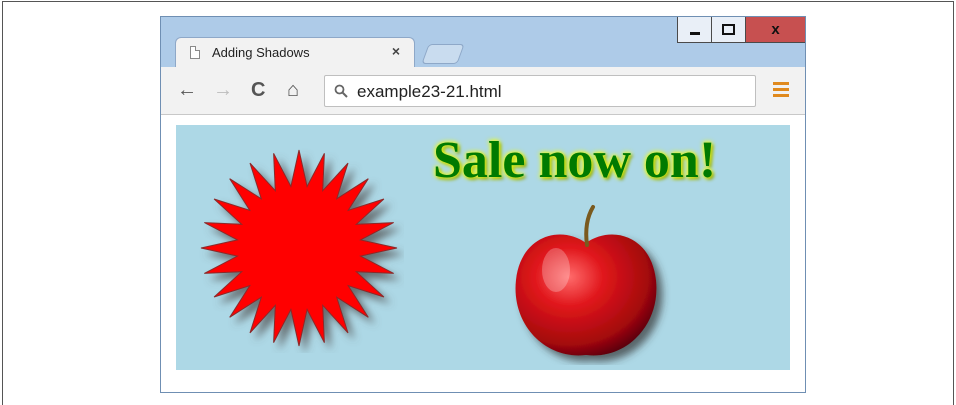 This screenshot has height=405, width=956. What do you see at coordinates (261, 52) in the screenshot?
I see `tab-title: Adding Shadows` at bounding box center [261, 52].